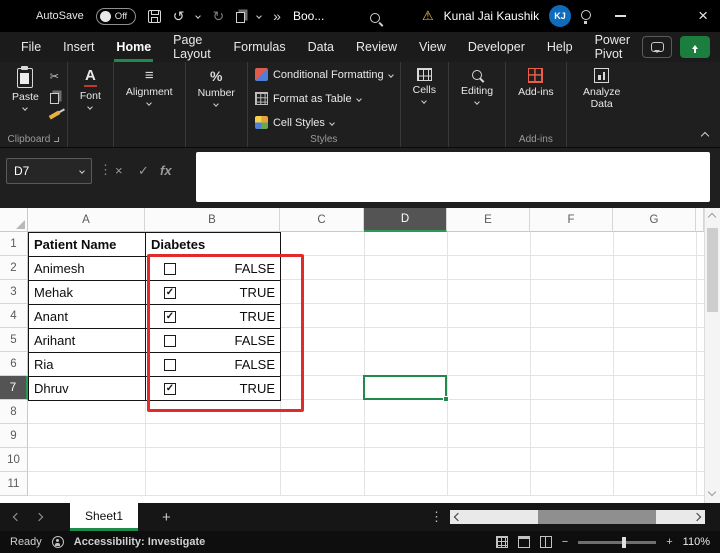 Image resolution: width=720 pixels, height=553 pixels. Describe the element at coordinates (453, 177) in the screenshot. I see `formula-input` at that location.